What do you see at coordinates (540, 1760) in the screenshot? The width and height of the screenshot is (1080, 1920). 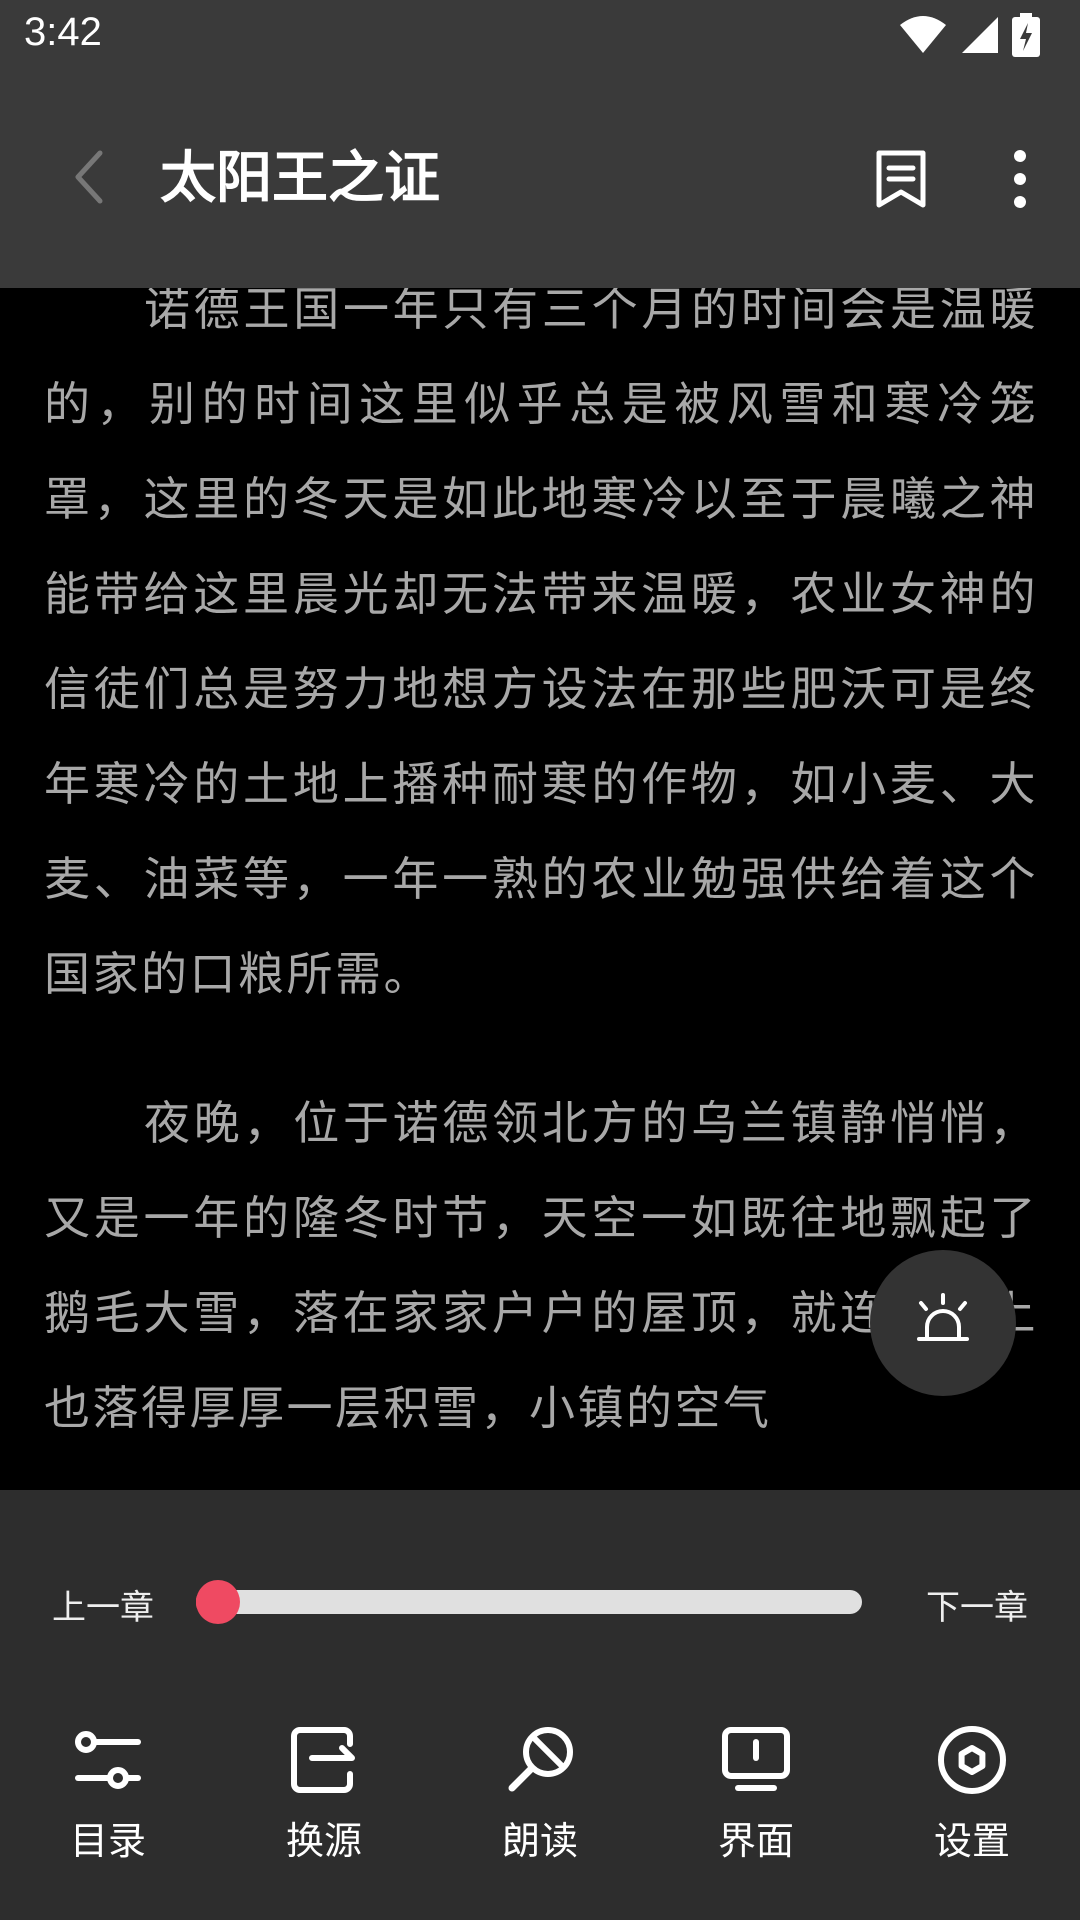 I see `read-aloud-icon` at bounding box center [540, 1760].